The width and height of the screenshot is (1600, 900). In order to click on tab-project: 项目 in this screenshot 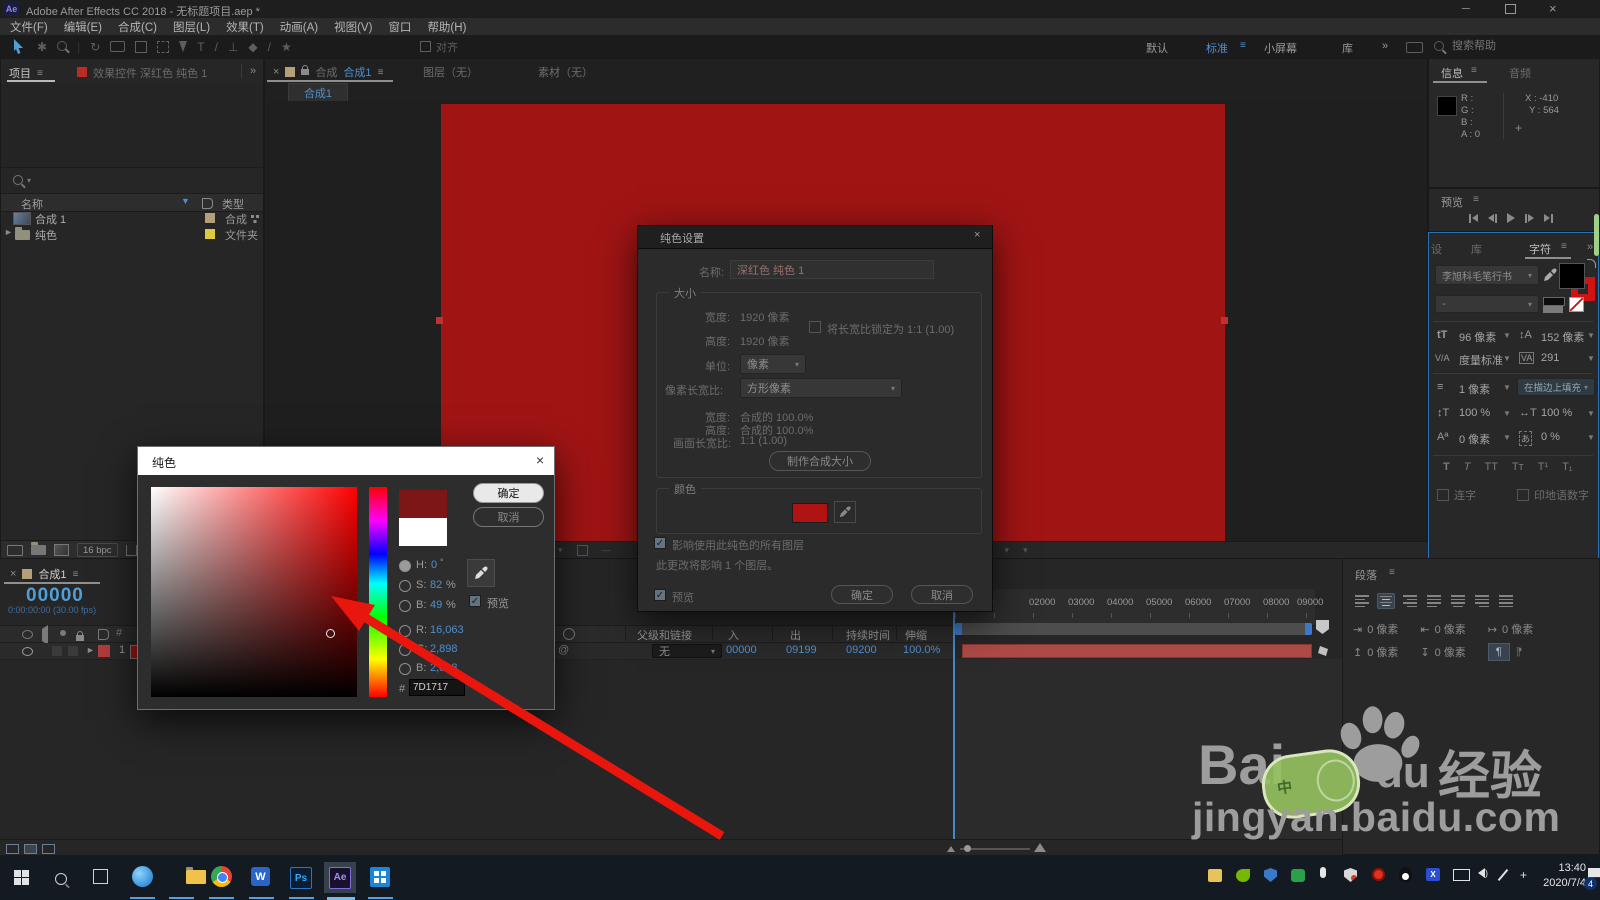, I will do `click(20, 73)`.